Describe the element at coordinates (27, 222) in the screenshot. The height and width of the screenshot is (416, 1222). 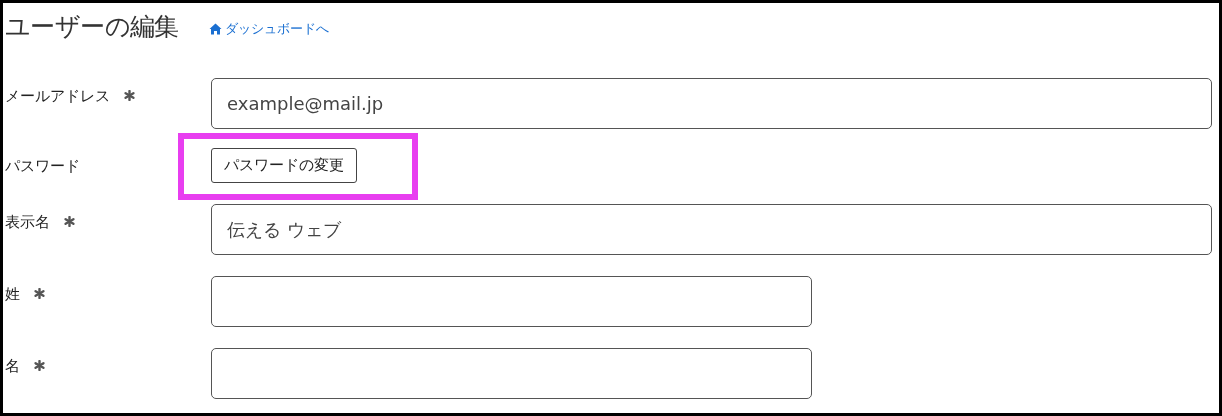
I see `field-label: 表示名` at that location.